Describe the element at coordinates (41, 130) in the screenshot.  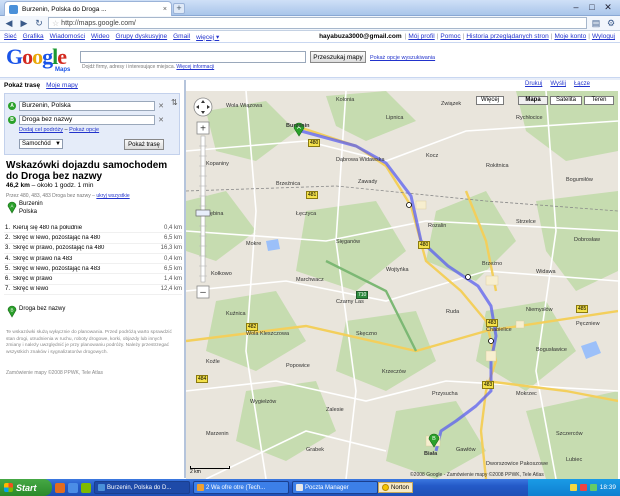
I see `add-destination-link: Dodaj cel podróży` at that location.